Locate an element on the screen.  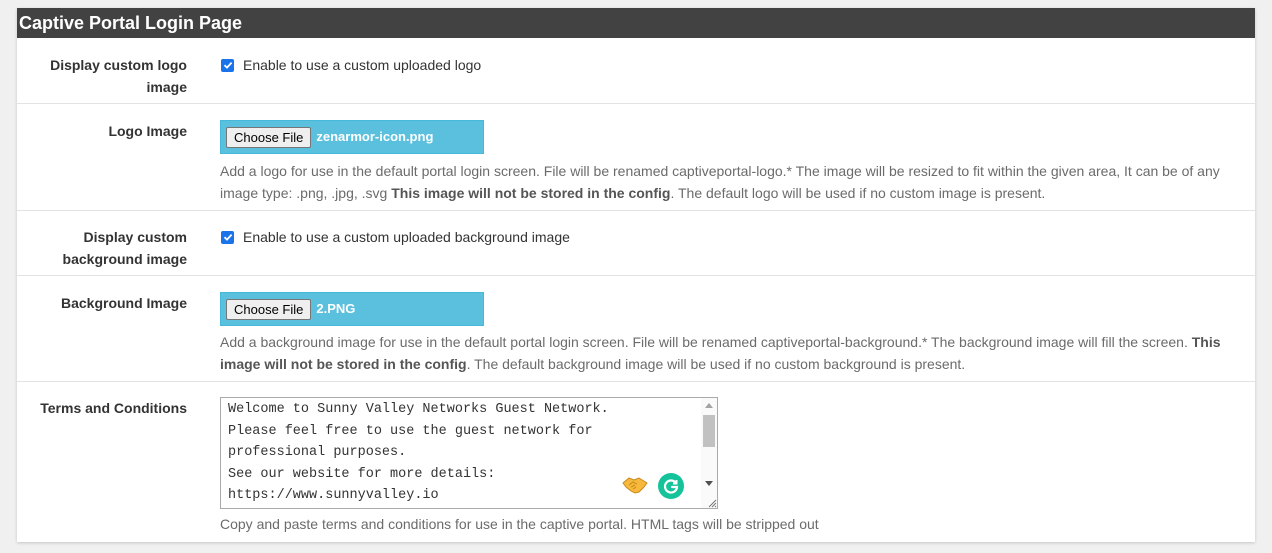
grammarly-icon is located at coordinates (671, 486).